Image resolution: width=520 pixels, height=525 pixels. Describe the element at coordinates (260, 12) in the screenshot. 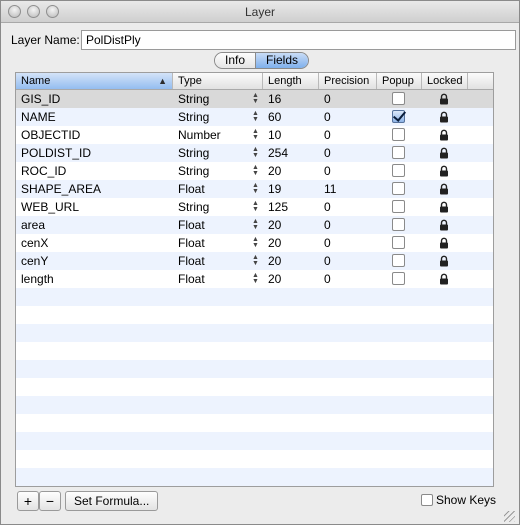

I see `title-bar: Layer` at that location.